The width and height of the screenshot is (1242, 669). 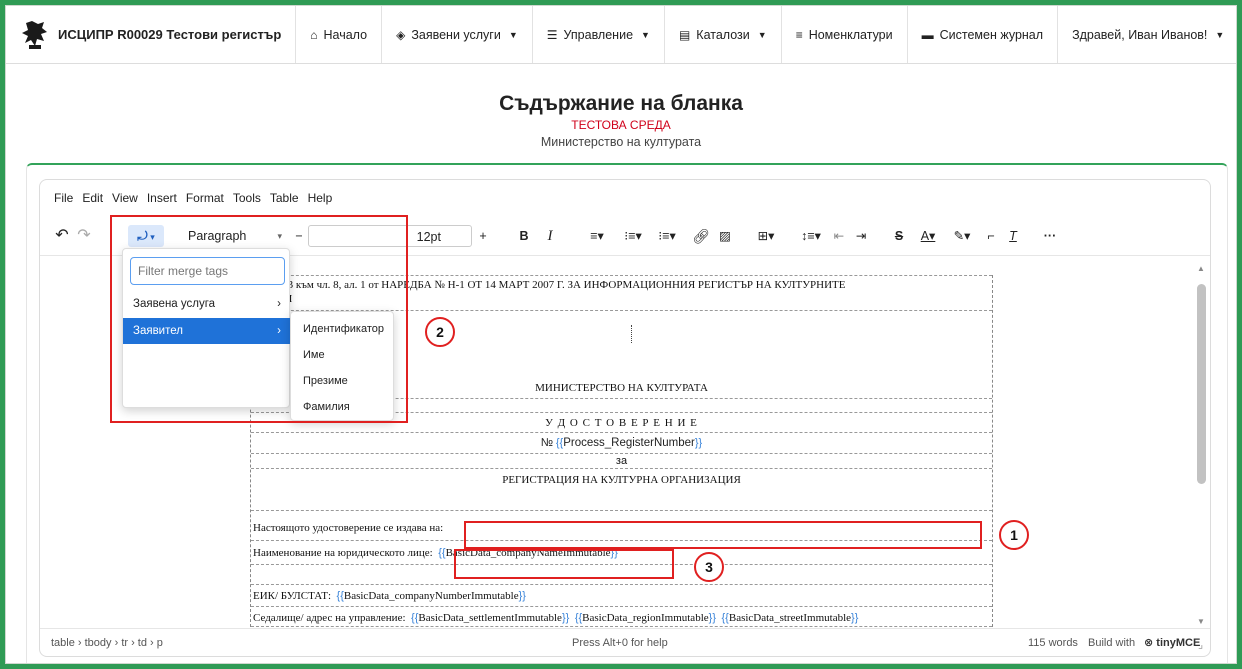 What do you see at coordinates (170, 34) in the screenshot?
I see `brand-title: ИСЦИПР R00029 Тестови регистър` at bounding box center [170, 34].